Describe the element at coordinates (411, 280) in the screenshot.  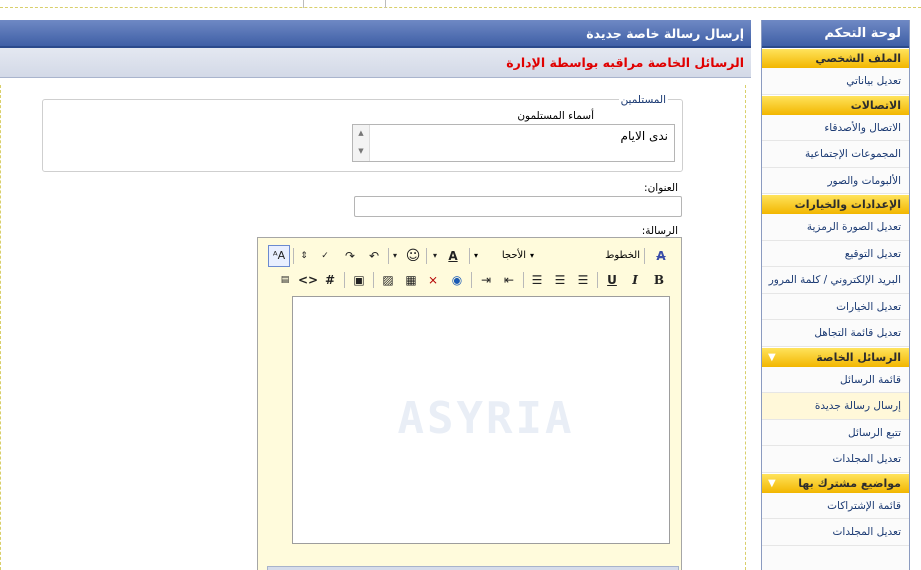
I see `insert-attachment-icon: ▦` at that location.